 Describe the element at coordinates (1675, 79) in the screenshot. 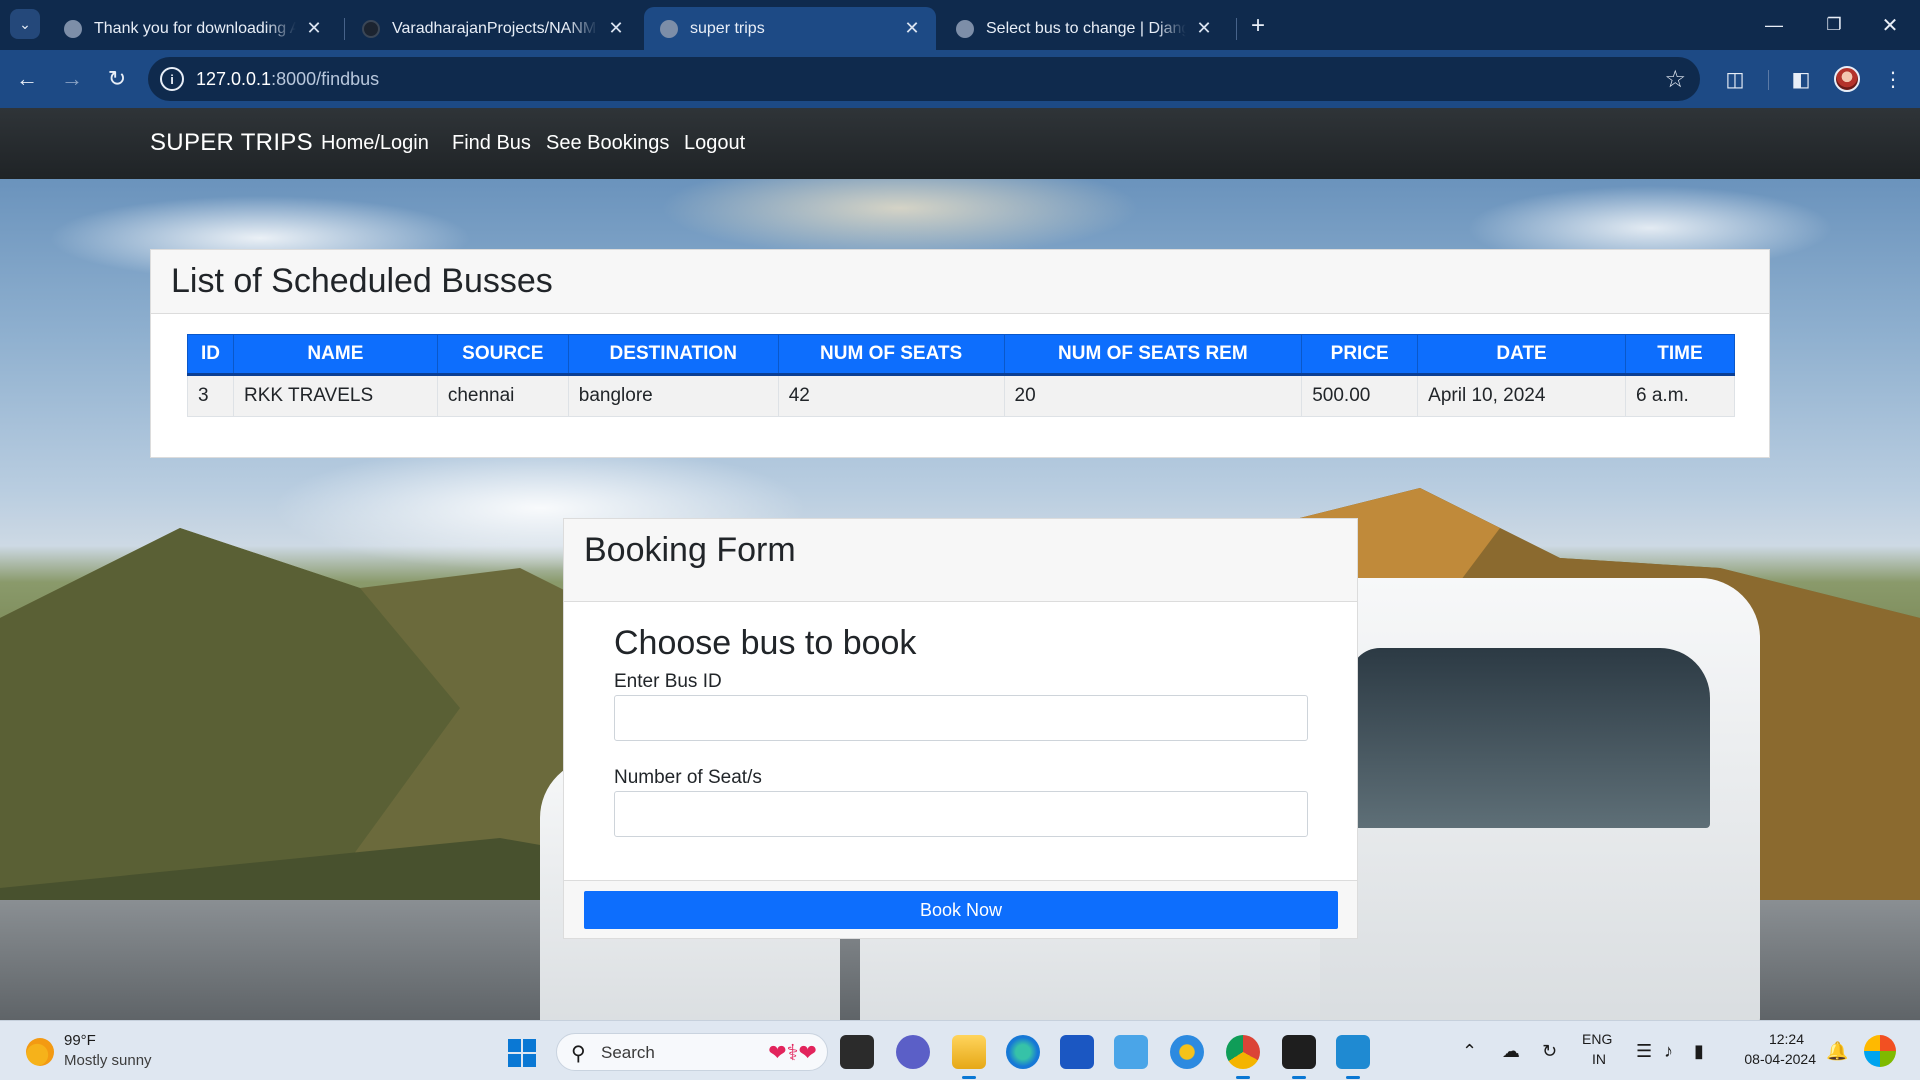

I see `bookmark-star-icon: ☆` at that location.